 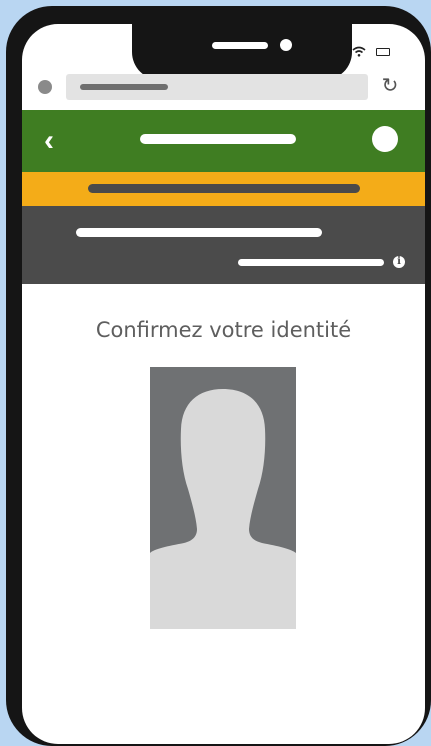 I want to click on alert-banner, so click(x=223, y=189).